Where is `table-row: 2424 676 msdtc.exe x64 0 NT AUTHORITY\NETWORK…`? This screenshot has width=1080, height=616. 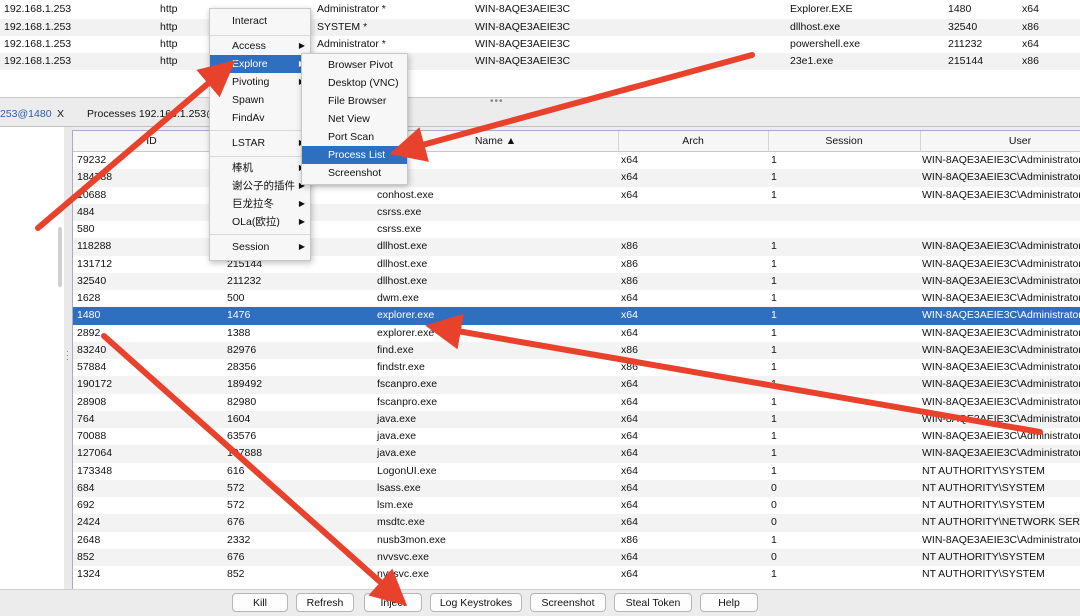 table-row: 2424 676 msdtc.exe x64 0 NT AUTHORITY\NETWORK… is located at coordinates (576, 523).